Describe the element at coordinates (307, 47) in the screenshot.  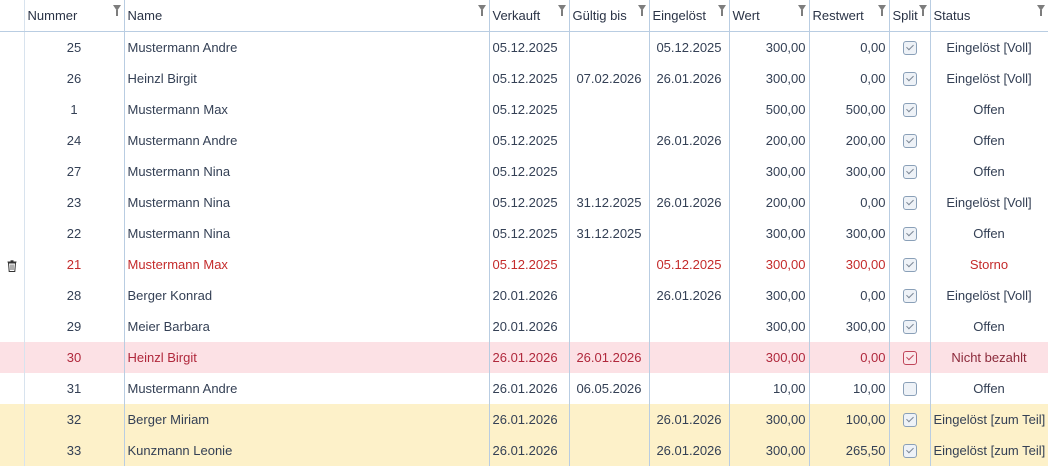
I see `cell-name: Mustermann Andre` at that location.